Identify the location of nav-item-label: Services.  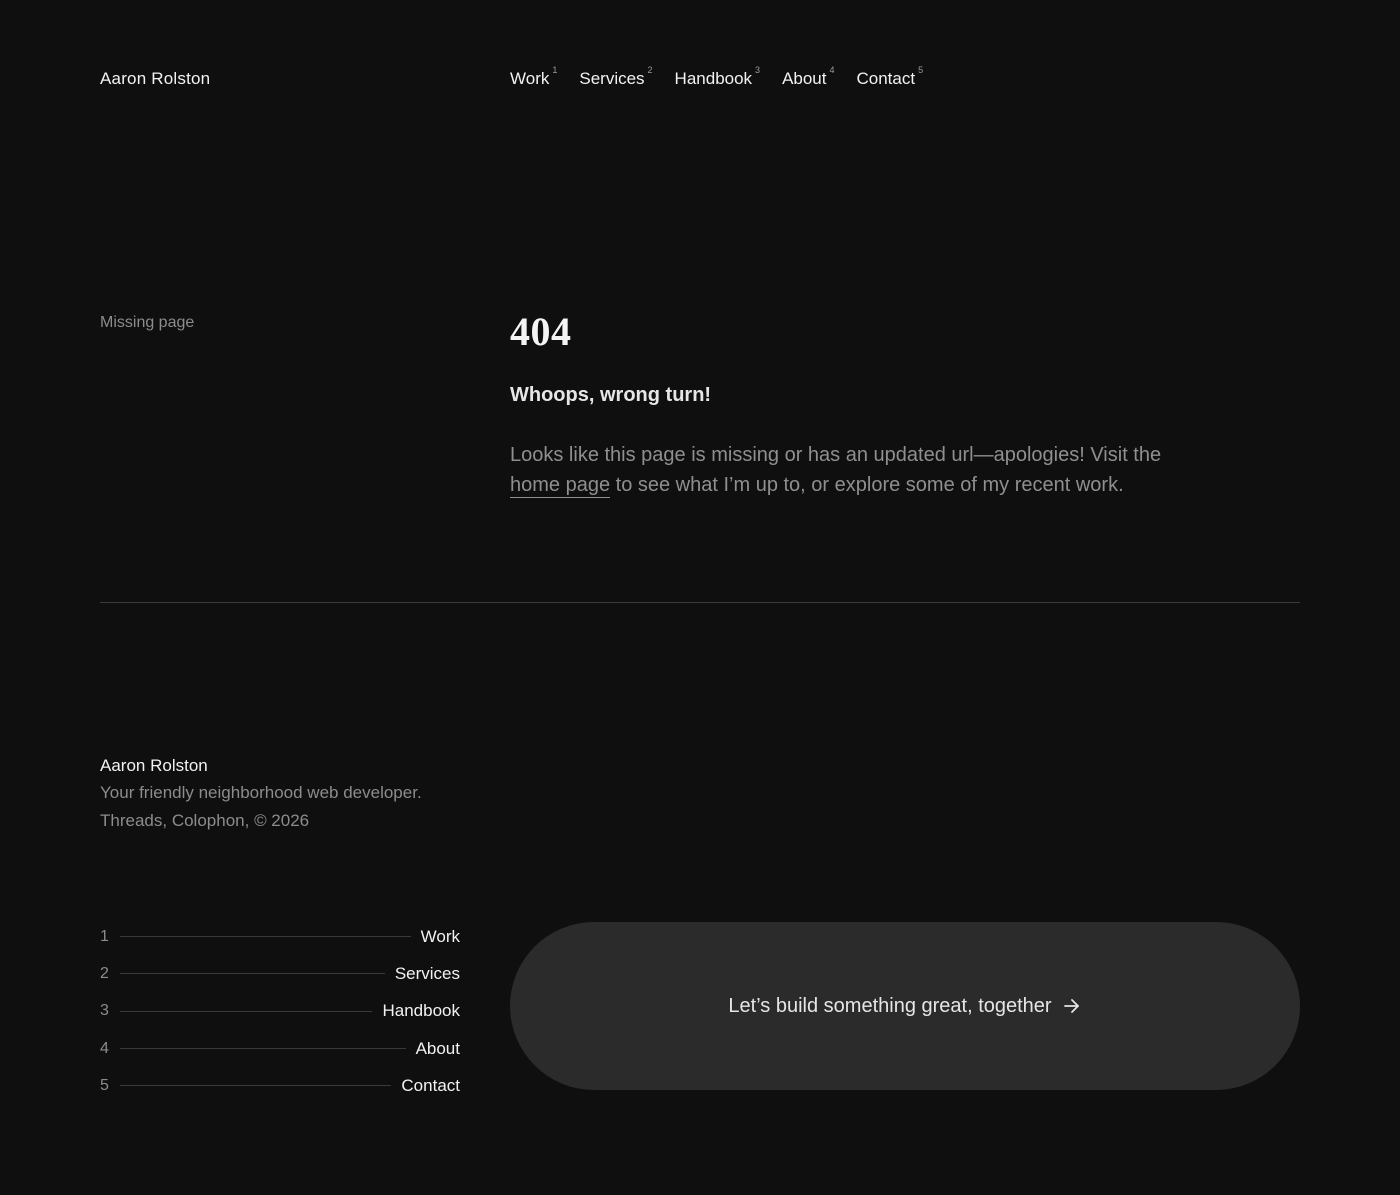
(612, 78).